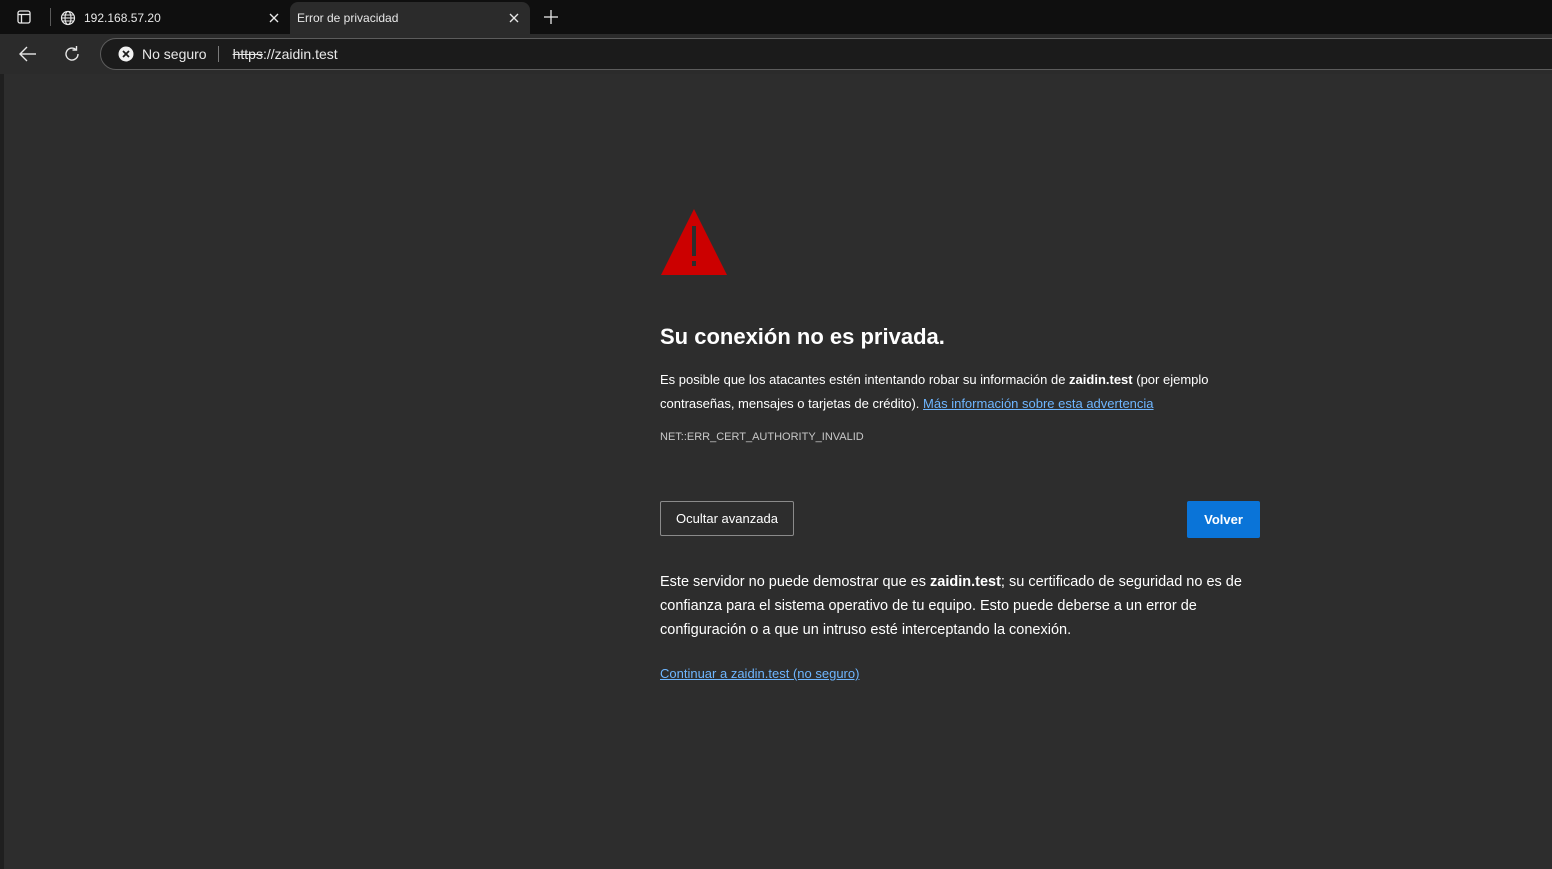 The height and width of the screenshot is (869, 1552). Describe the element at coordinates (776, 17) in the screenshot. I see `tab-strip: 192.168.57.20 Error de privacidad` at that location.